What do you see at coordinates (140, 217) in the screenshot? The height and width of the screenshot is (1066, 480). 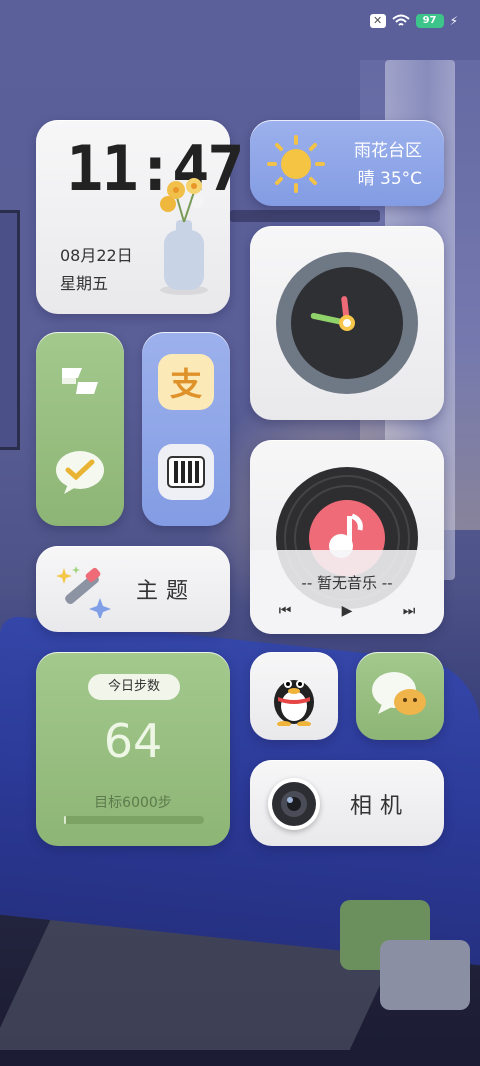 I see `clock-widget: 11:47 08月22日 星期五` at bounding box center [140, 217].